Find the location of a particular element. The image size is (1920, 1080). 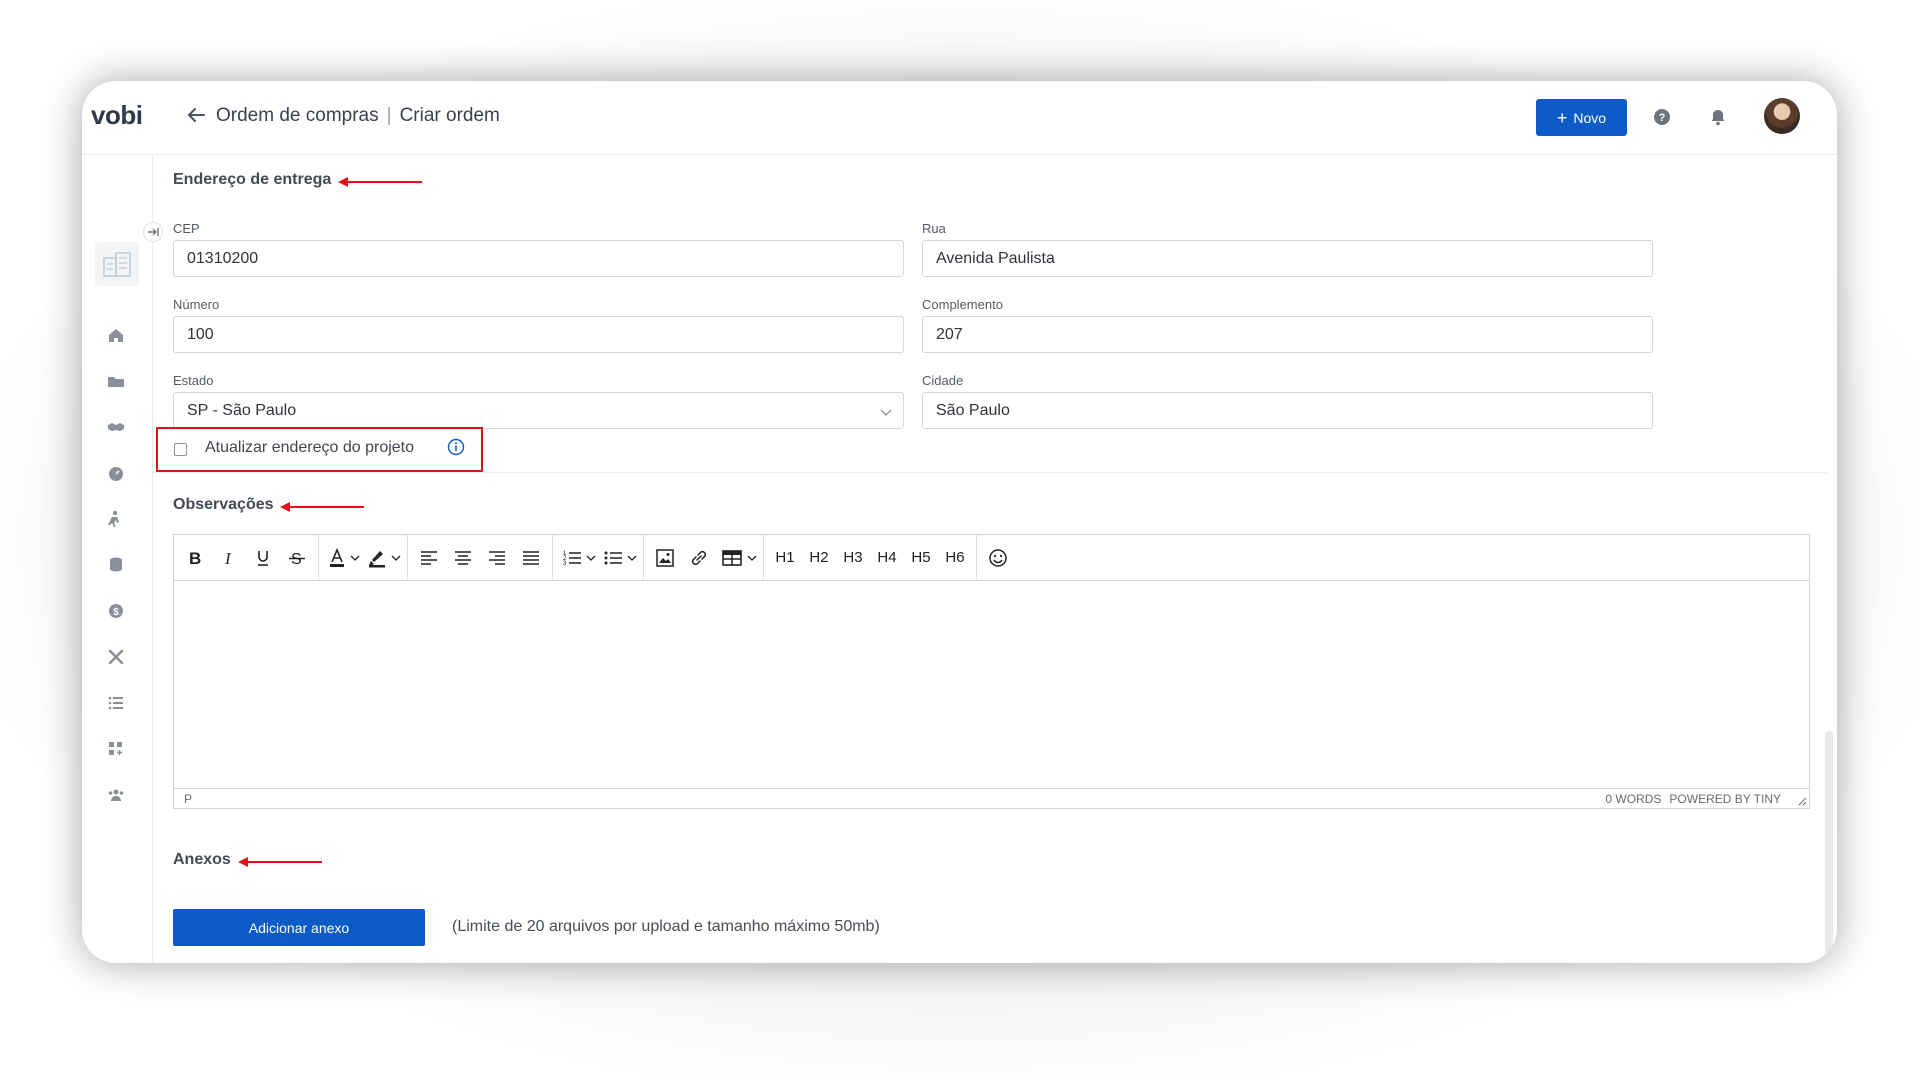

expand-arrow-icon is located at coordinates (153, 232).